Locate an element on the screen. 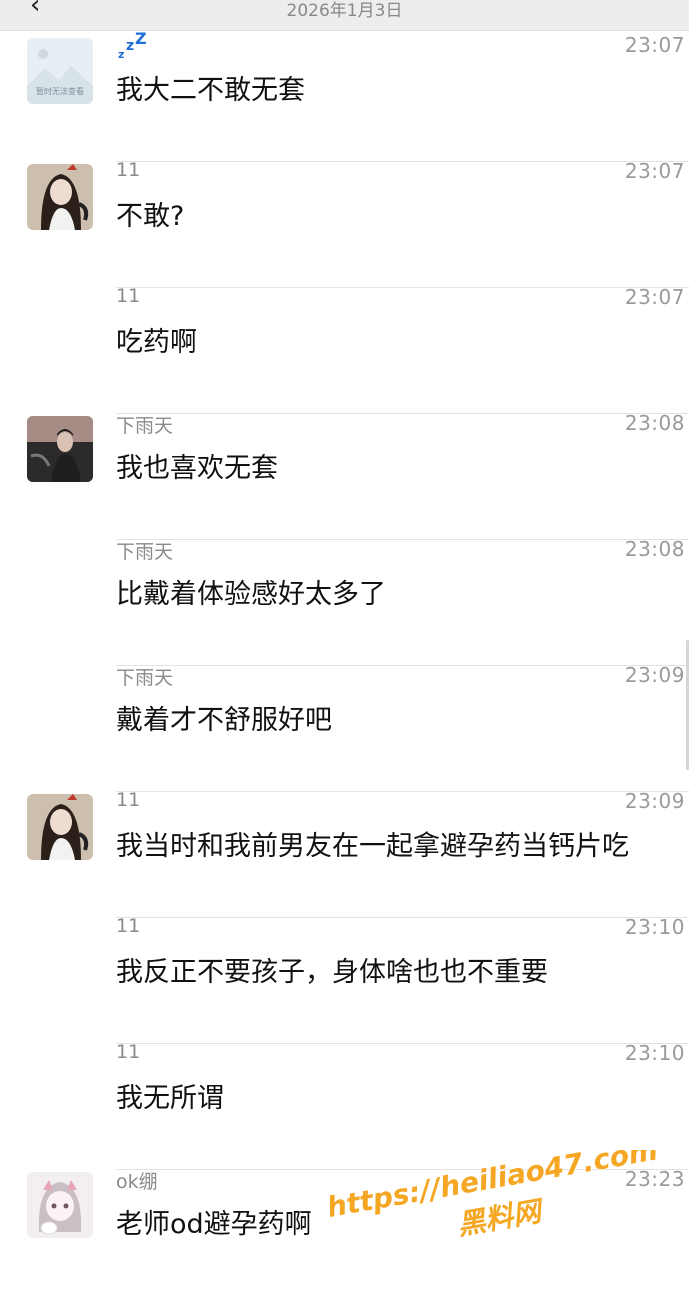 The height and width of the screenshot is (1290, 689). message-text: 不敢? is located at coordinates (150, 216).